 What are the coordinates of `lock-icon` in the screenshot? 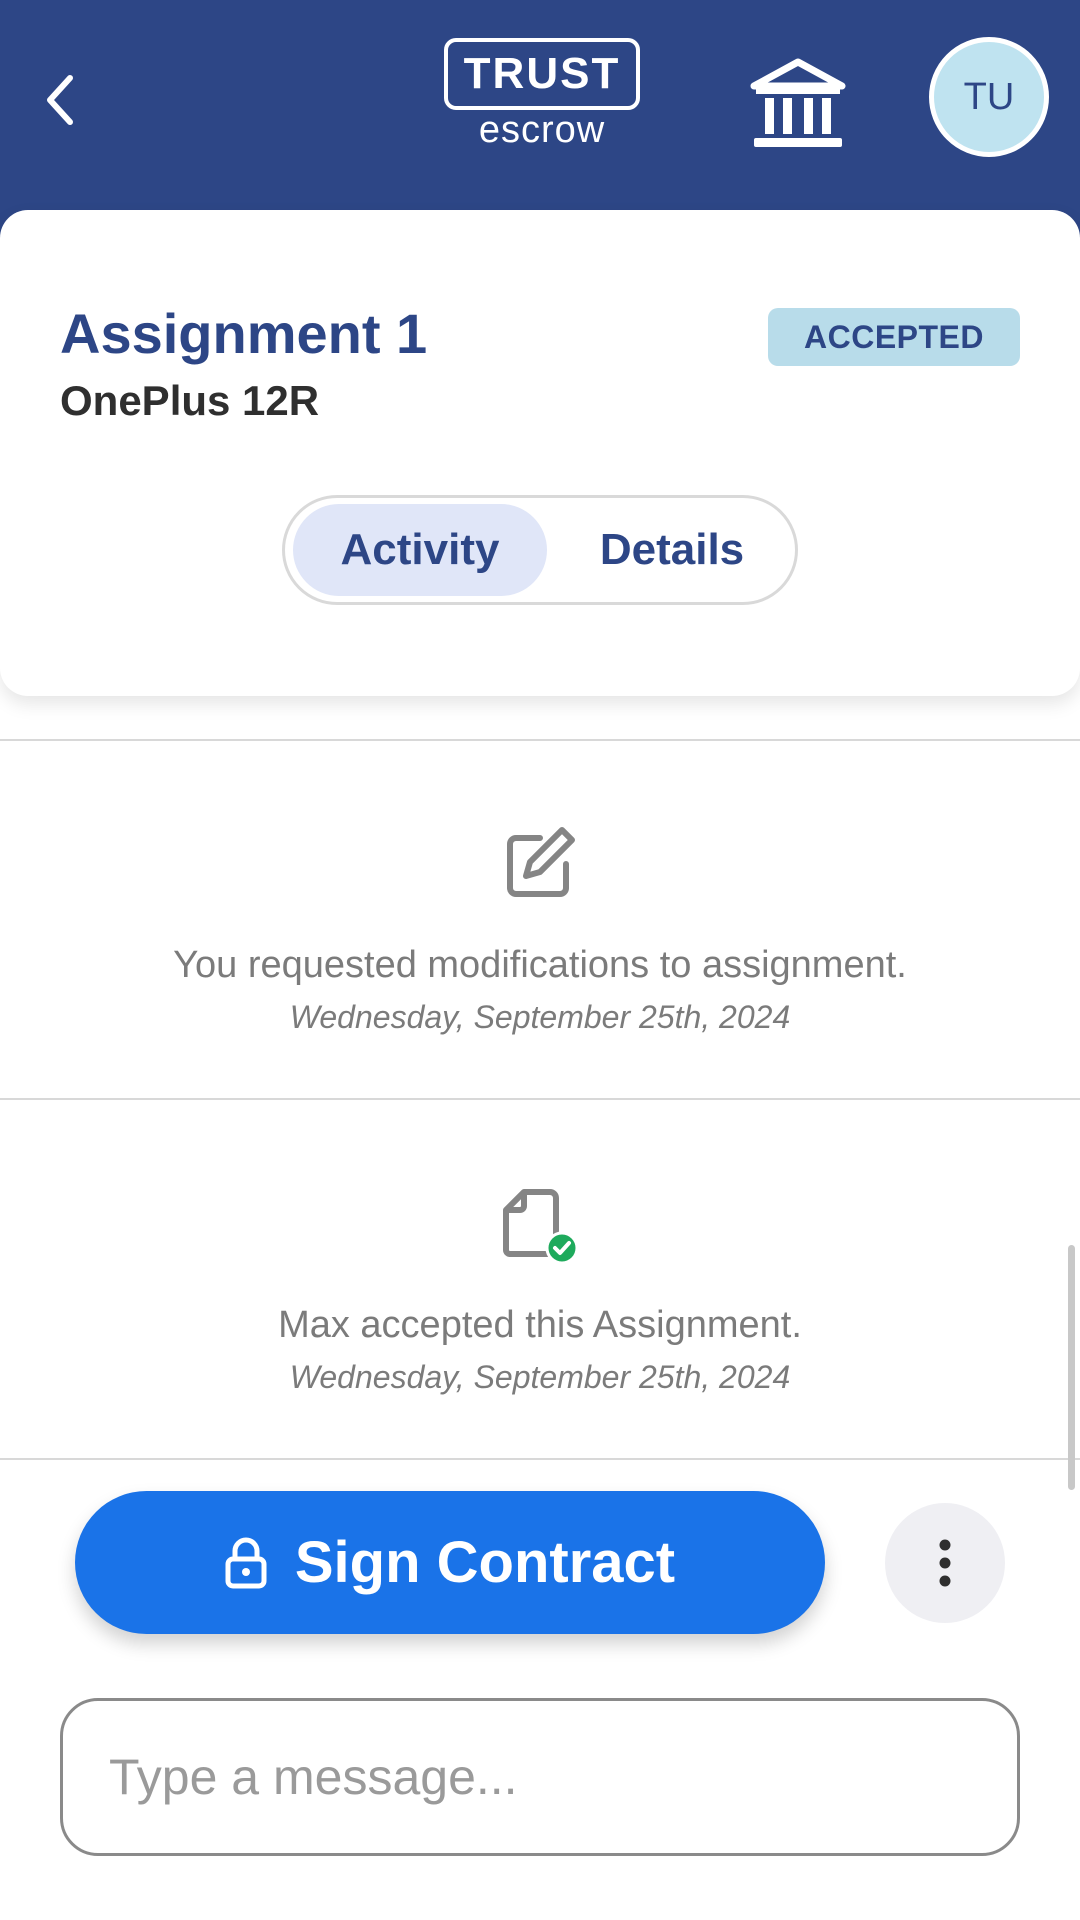 It's located at (246, 1563).